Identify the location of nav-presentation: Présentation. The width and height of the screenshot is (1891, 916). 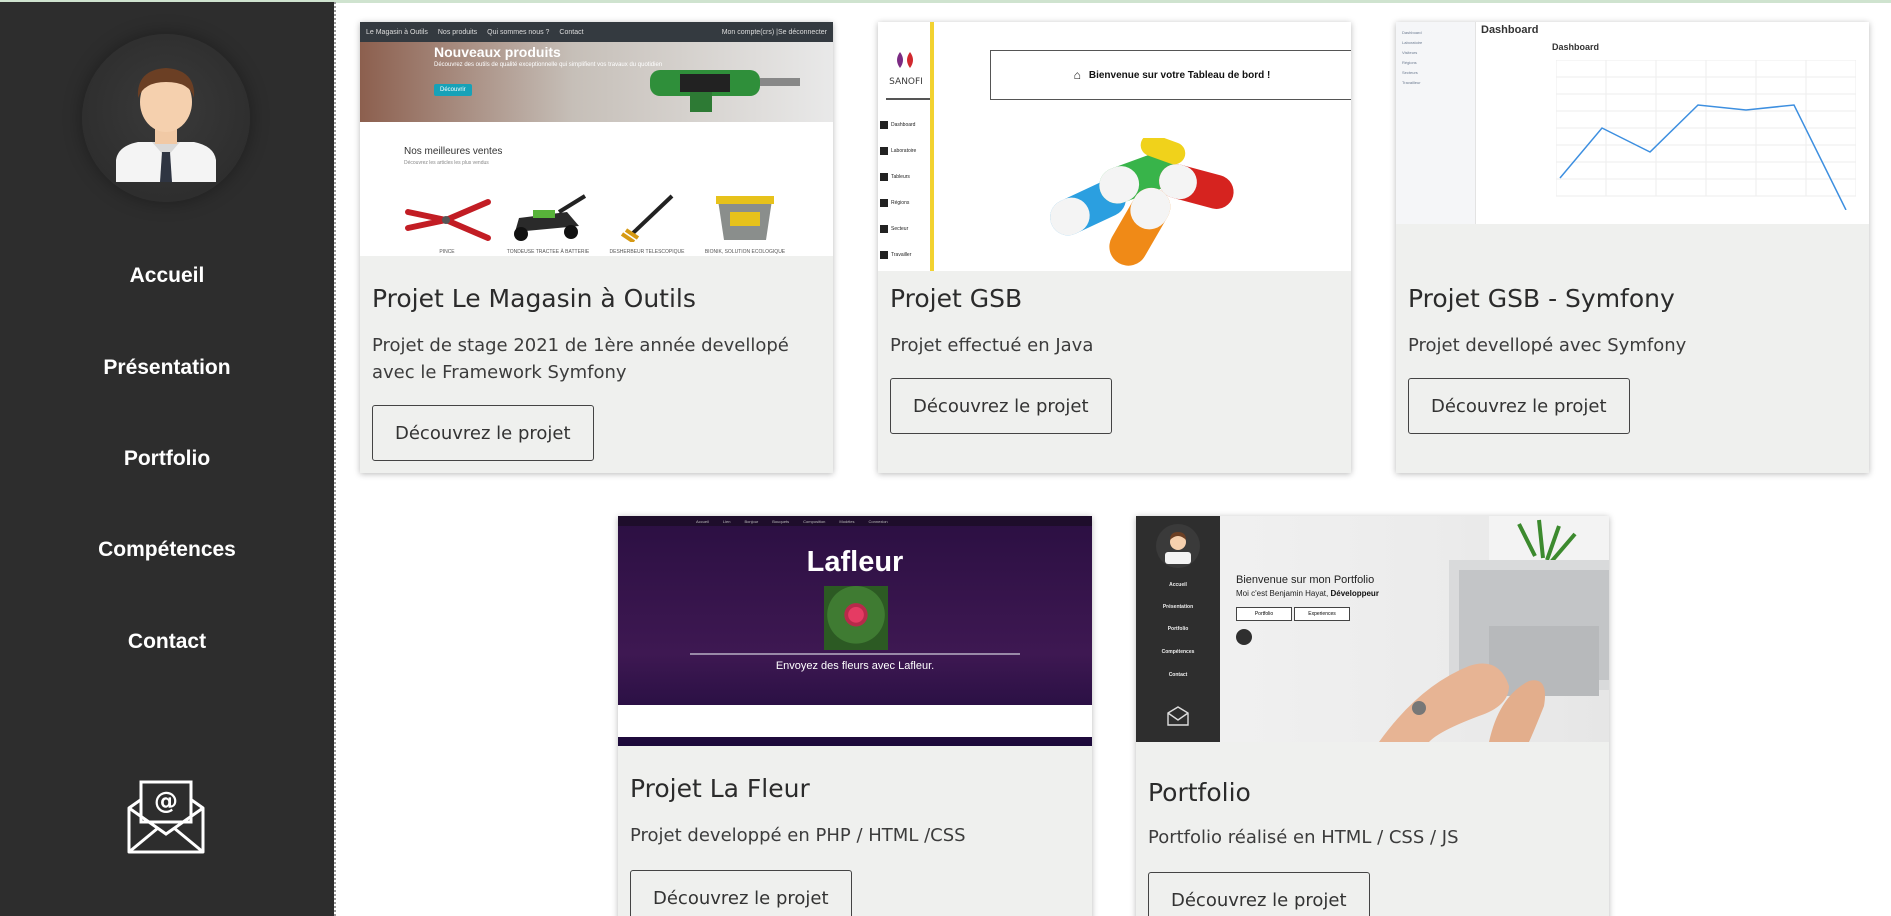
(167, 368).